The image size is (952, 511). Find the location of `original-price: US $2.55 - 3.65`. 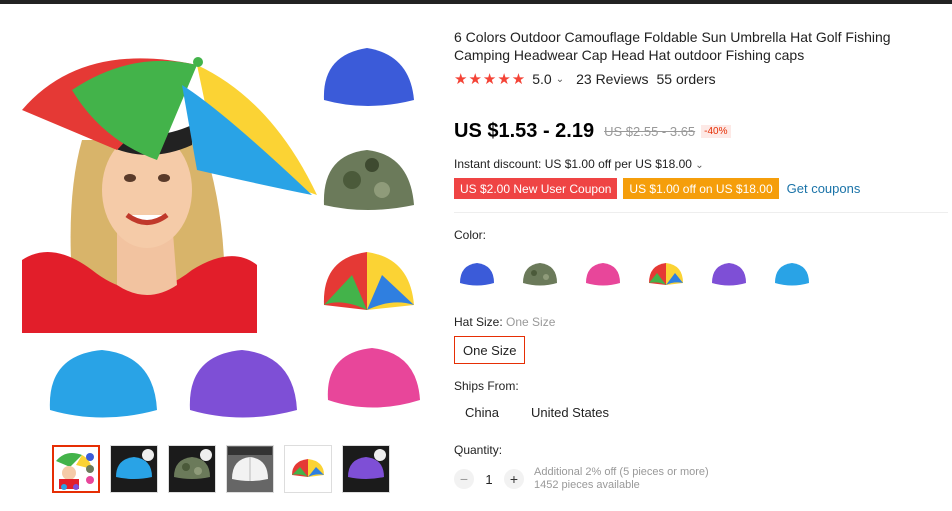

original-price: US $2.55 - 3.65 is located at coordinates (650, 131).